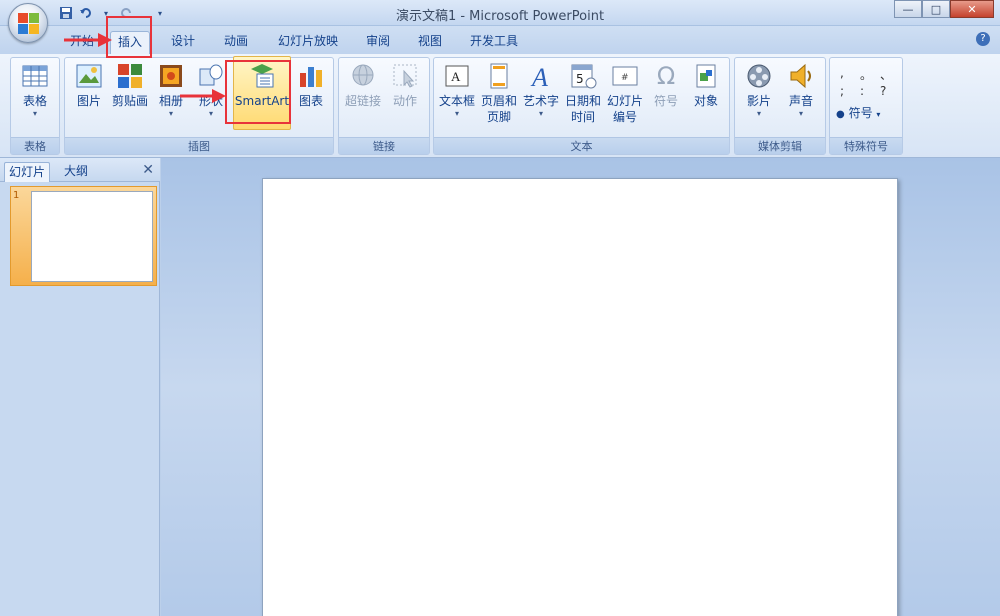 The width and height of the screenshot is (1000, 616). I want to click on window-controls: — □ ✕, so click(944, 9).